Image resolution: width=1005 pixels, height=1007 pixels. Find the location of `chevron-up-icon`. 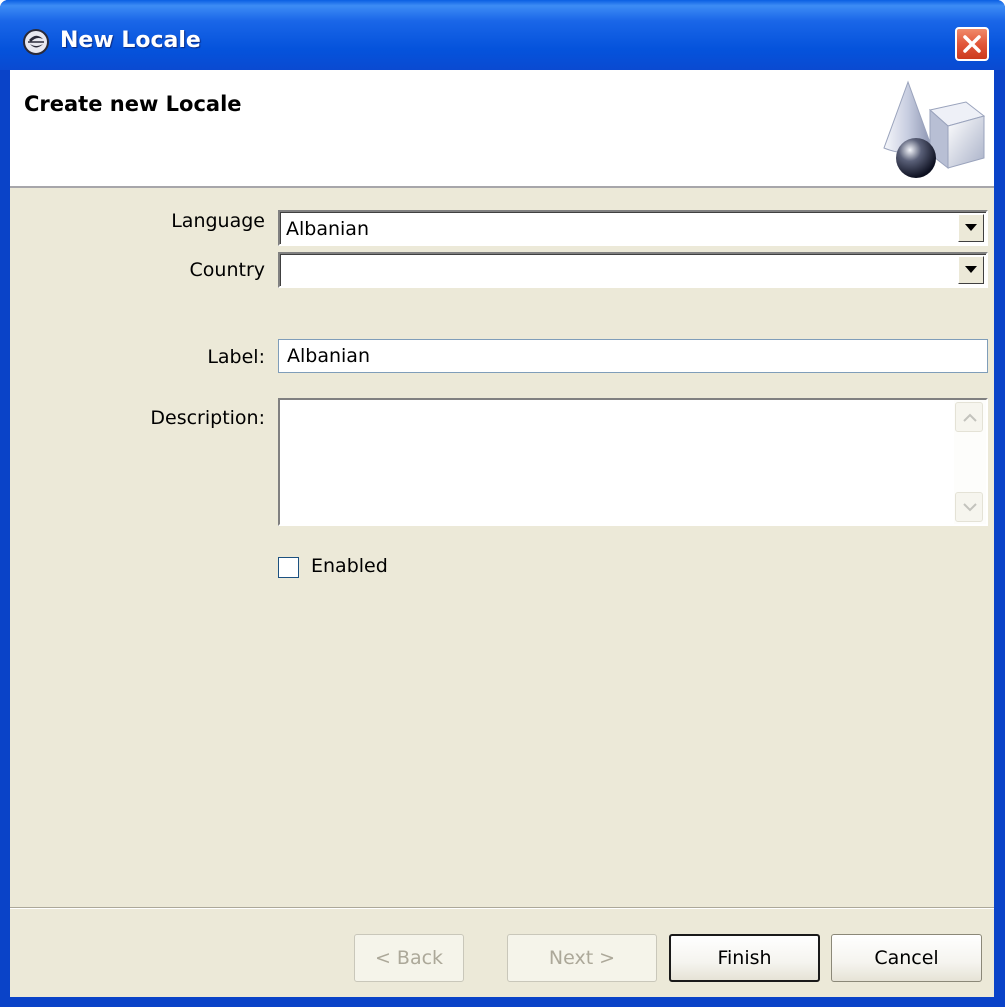

chevron-up-icon is located at coordinates (970, 417).